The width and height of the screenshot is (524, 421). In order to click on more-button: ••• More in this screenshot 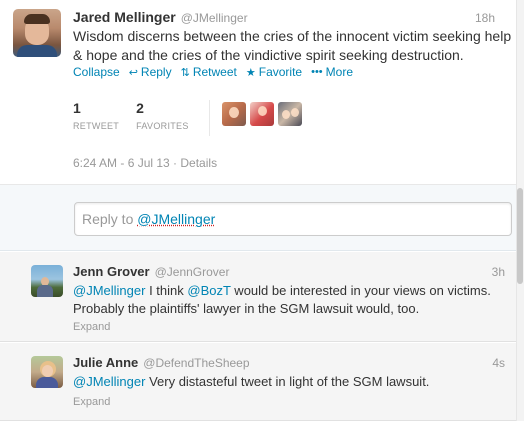, I will do `click(332, 72)`.